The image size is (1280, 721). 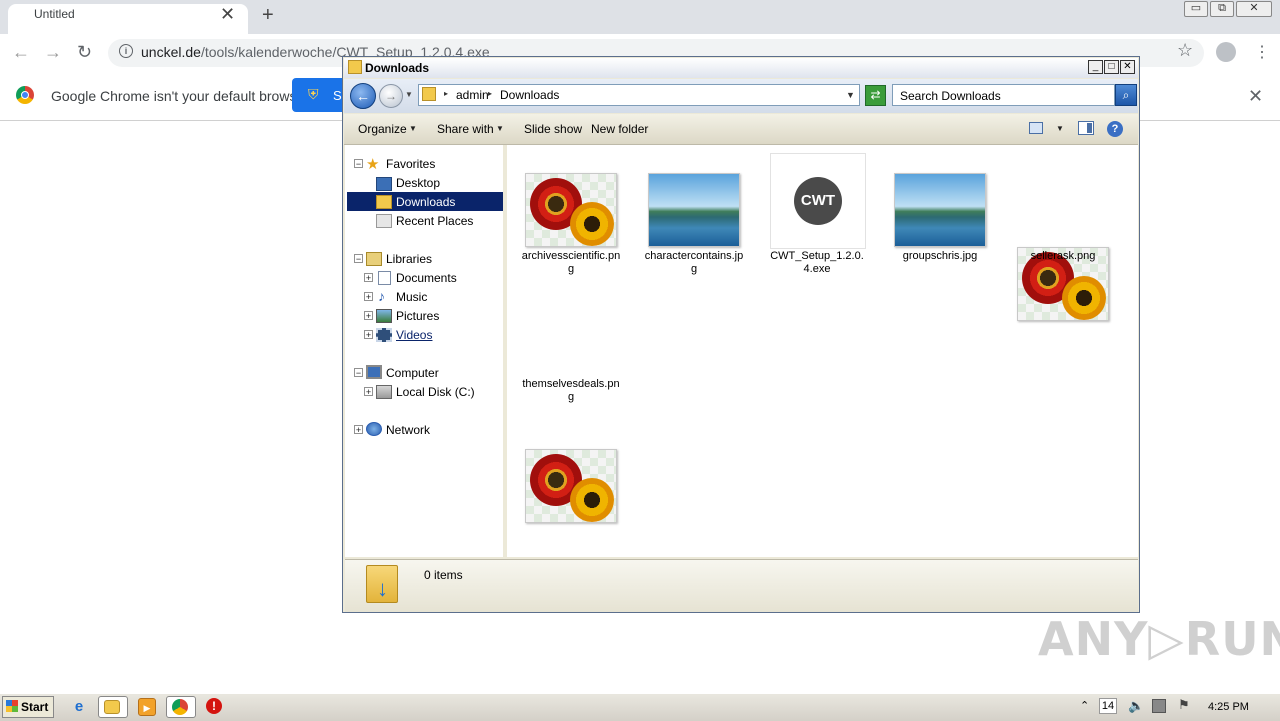 What do you see at coordinates (571, 391) in the screenshot?
I see `file-name: themselvesdeals.png` at bounding box center [571, 391].